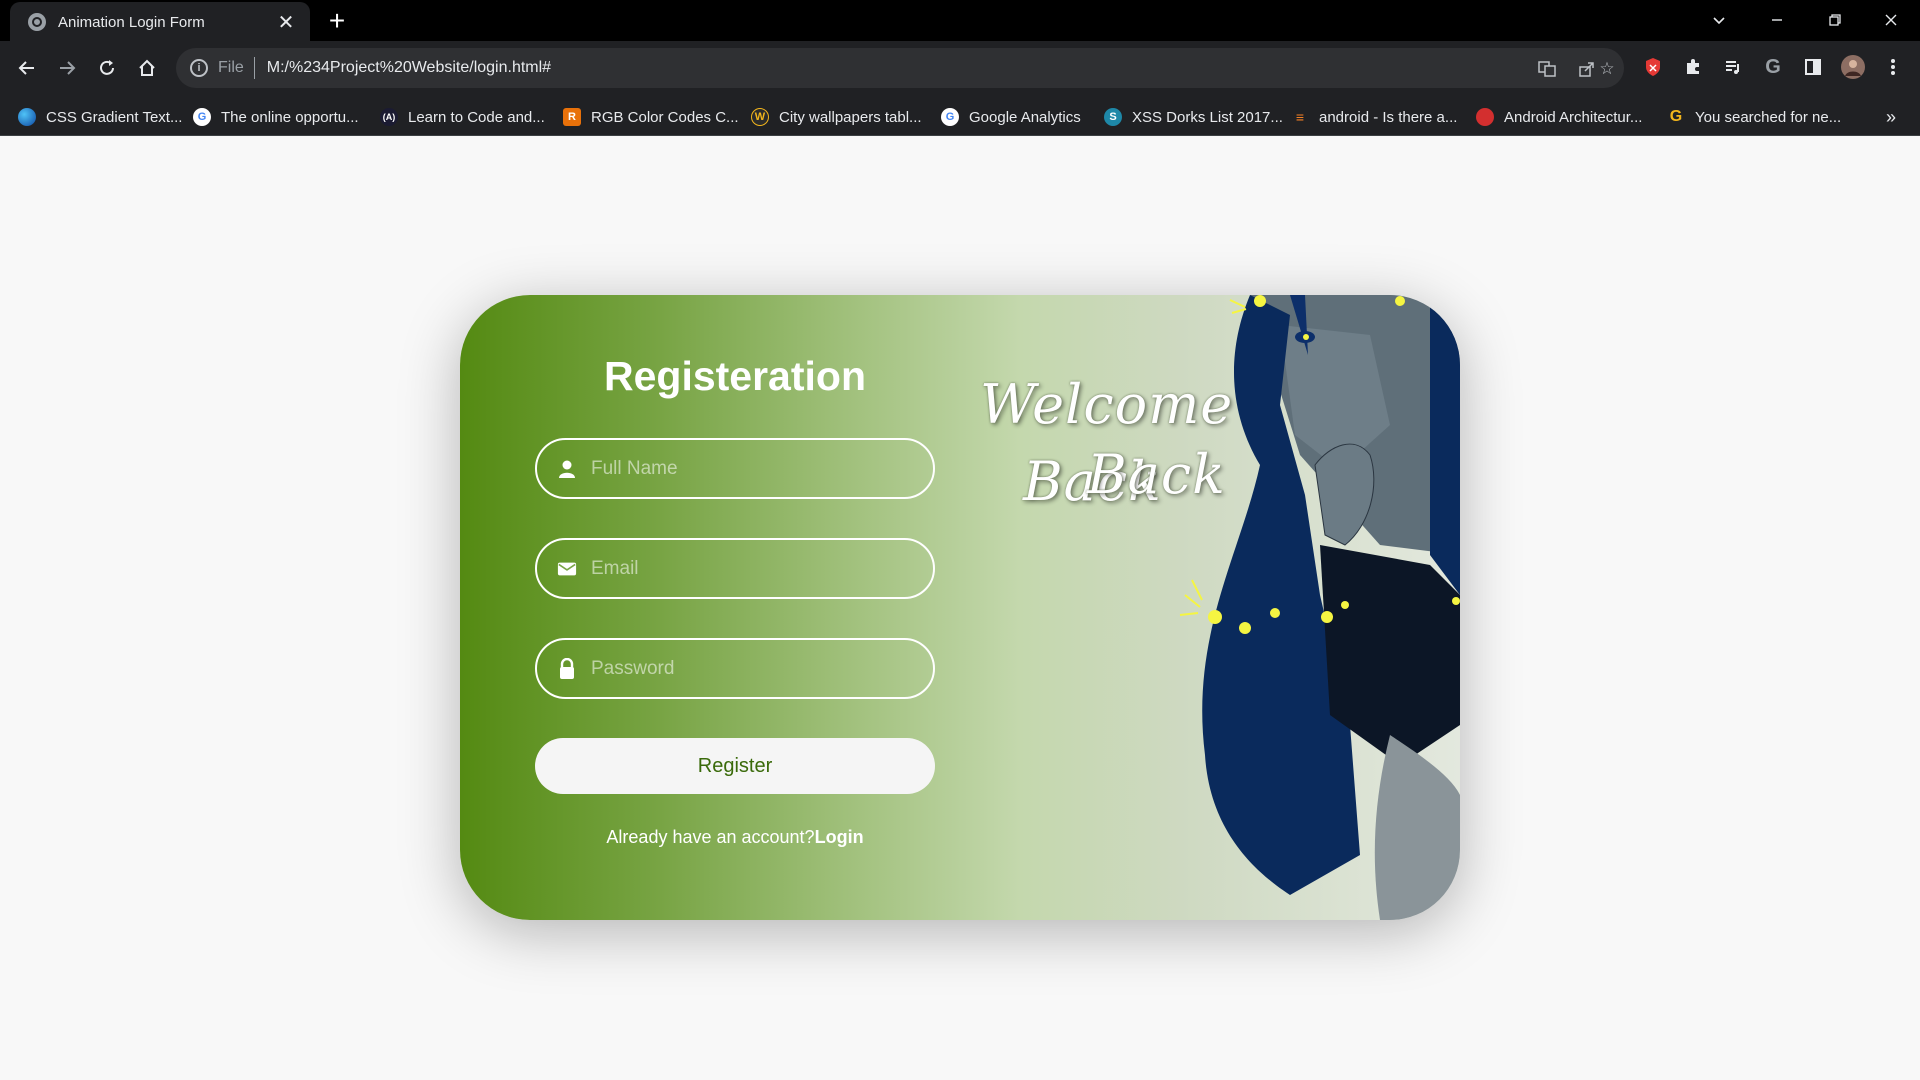 Image resolution: width=1920 pixels, height=1080 pixels. What do you see at coordinates (27, 117) in the screenshot?
I see `bookmark-favicon-icon` at bounding box center [27, 117].